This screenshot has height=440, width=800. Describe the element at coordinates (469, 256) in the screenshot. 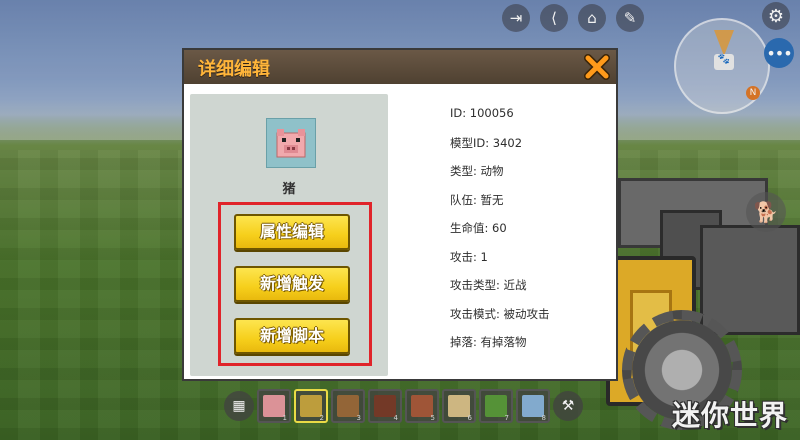

I see `info-attack: 攻击: 1` at that location.